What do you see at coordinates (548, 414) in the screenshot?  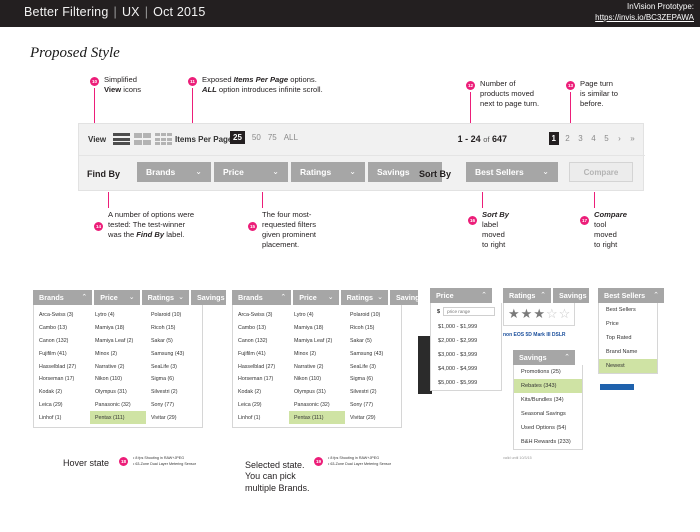 I see `list-item: Seasonal Savings` at bounding box center [548, 414].